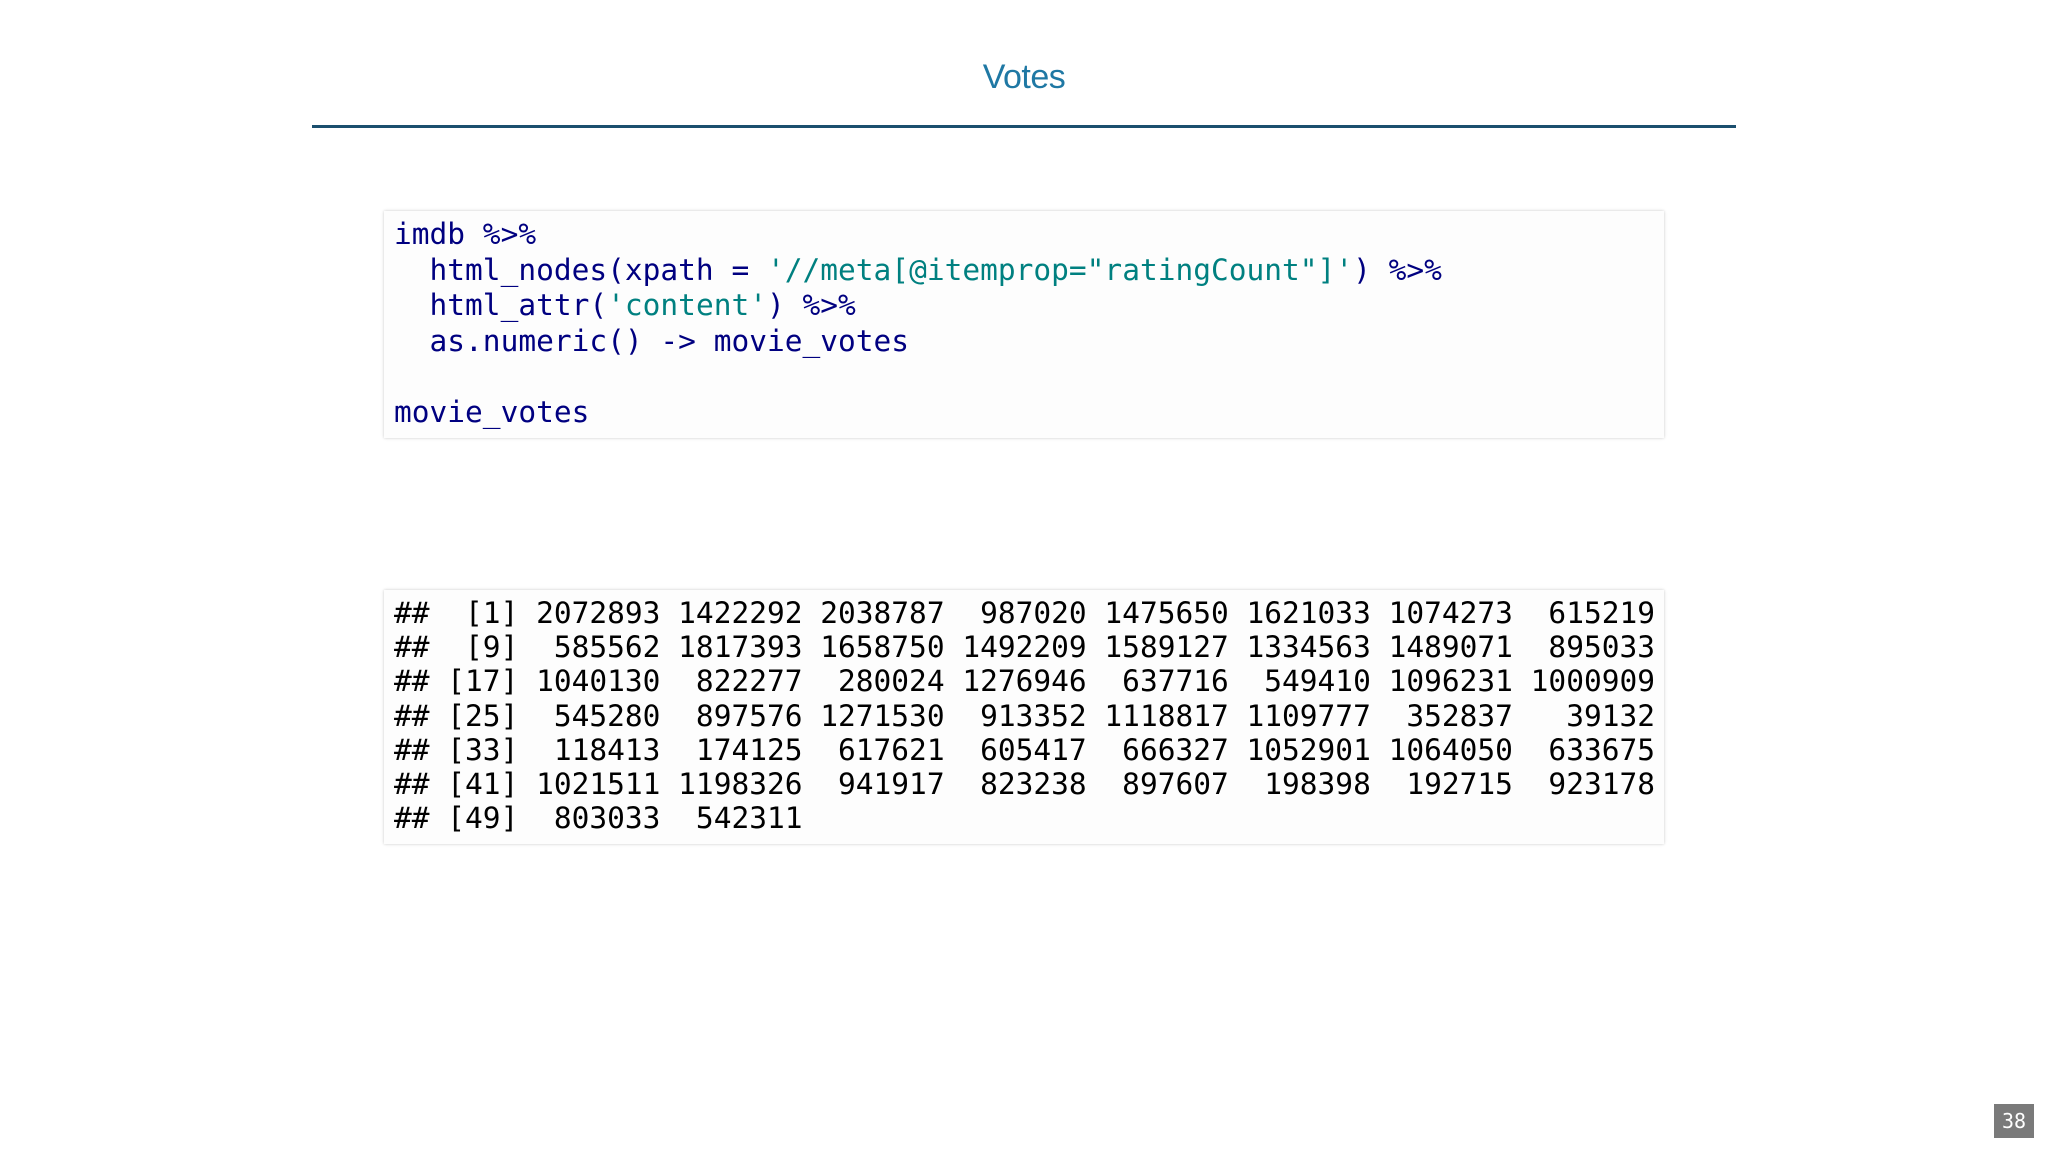 This screenshot has height=1152, width=2048. Describe the element at coordinates (1024, 126) in the screenshot. I see `title-divider` at that location.